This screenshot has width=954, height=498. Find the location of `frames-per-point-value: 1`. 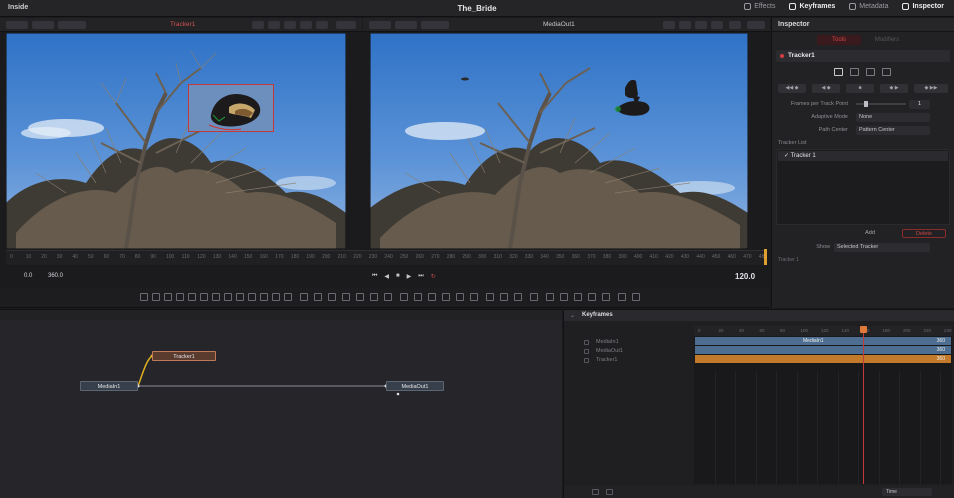

frames-per-point-value: 1 is located at coordinates (919, 104).